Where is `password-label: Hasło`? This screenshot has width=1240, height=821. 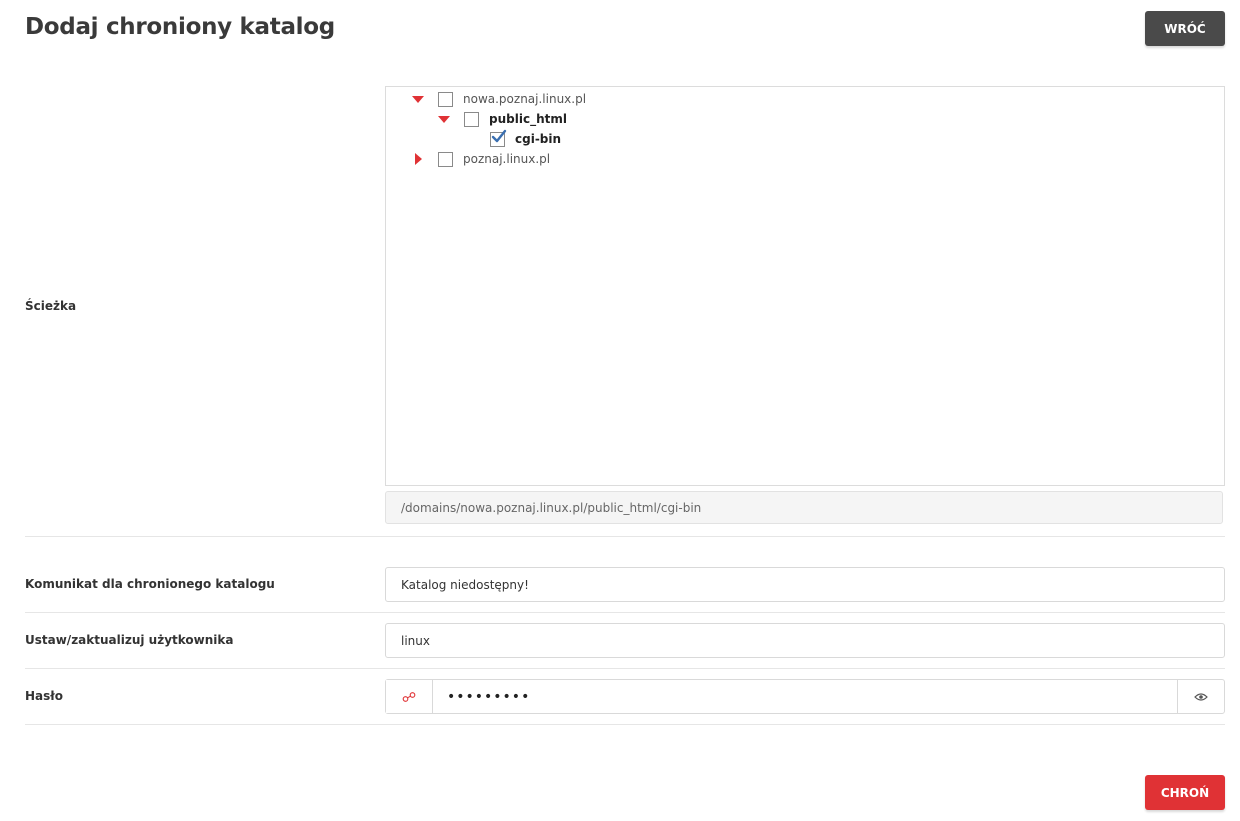
password-label: Hasło is located at coordinates (44, 696).